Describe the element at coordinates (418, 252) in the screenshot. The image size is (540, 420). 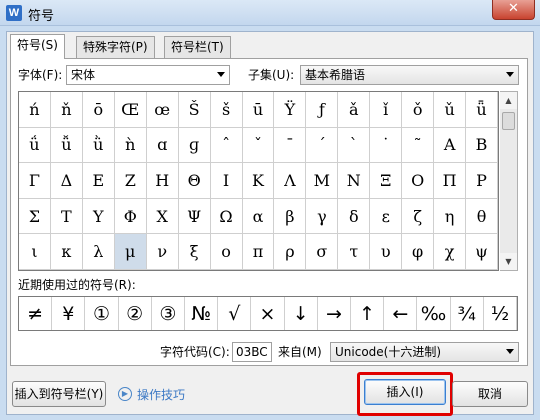
I see `symbol-cell: φ` at that location.